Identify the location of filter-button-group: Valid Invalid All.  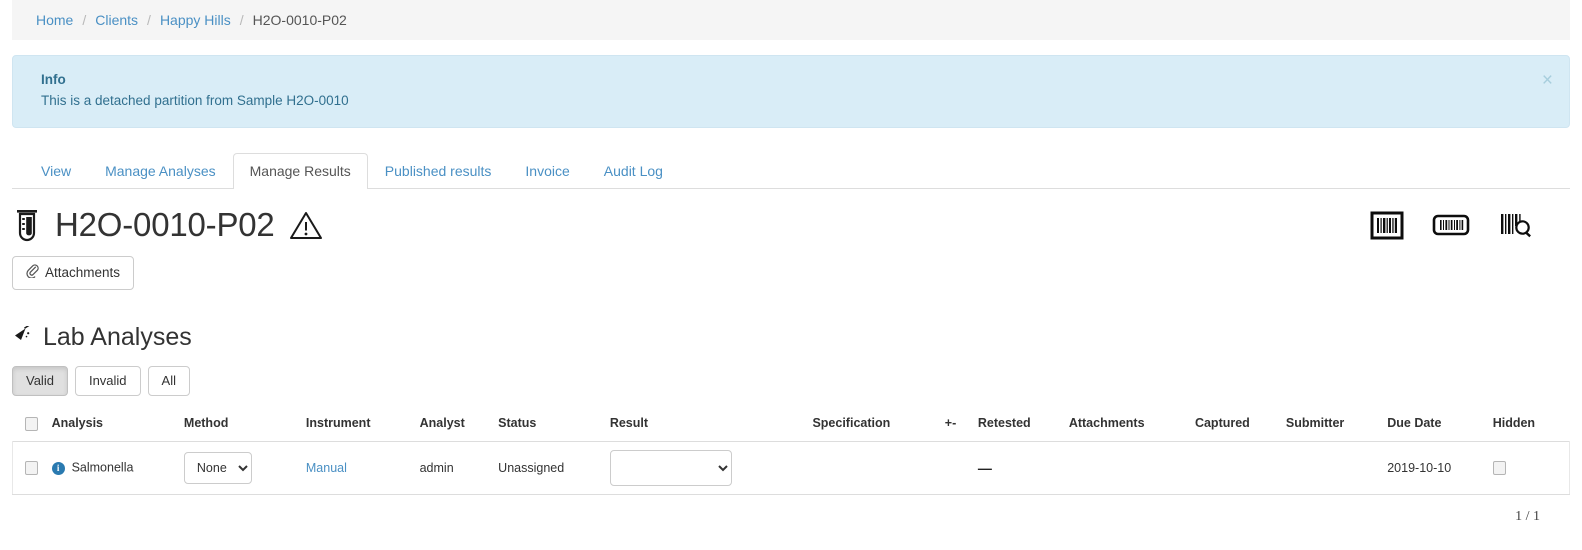
(791, 381).